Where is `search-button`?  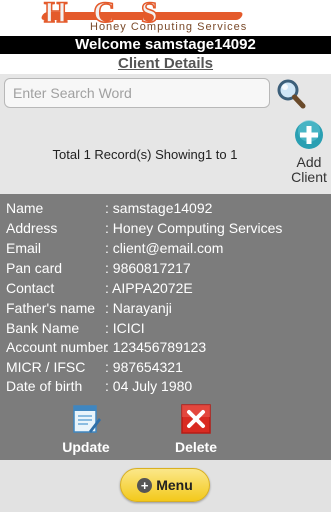 search-button is located at coordinates (291, 94).